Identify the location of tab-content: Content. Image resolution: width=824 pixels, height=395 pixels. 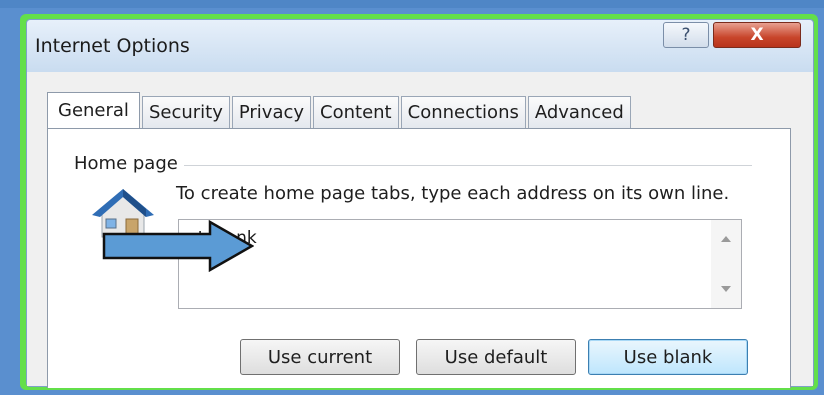
(356, 112).